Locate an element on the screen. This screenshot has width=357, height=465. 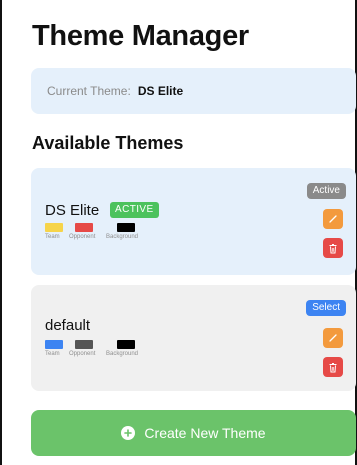
current-theme-value: DS Elite is located at coordinates (160, 91).